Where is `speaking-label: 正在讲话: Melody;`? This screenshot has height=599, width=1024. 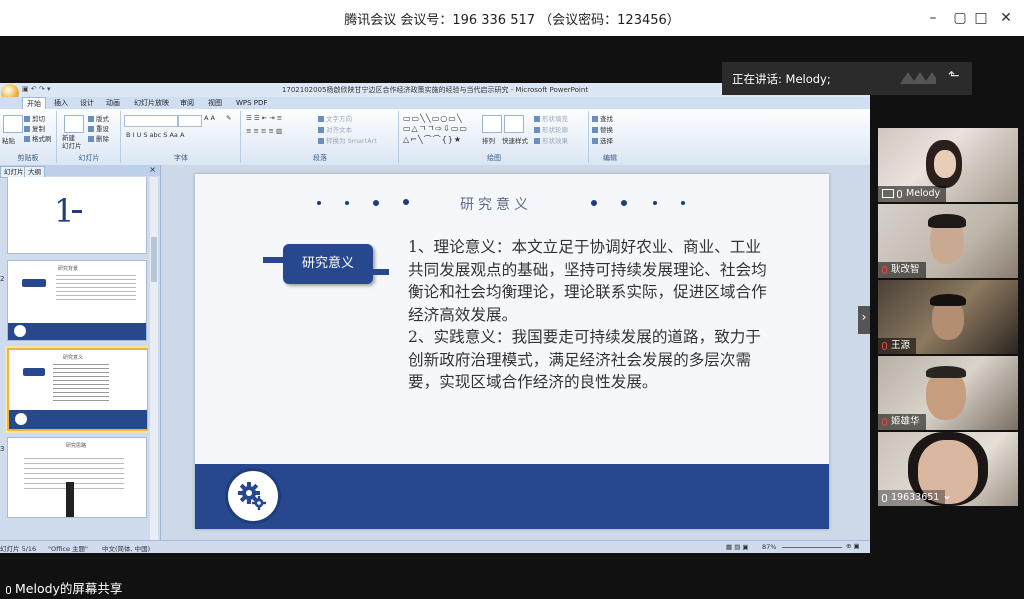
speaking-label: 正在讲话: Melody; is located at coordinates (781, 79).